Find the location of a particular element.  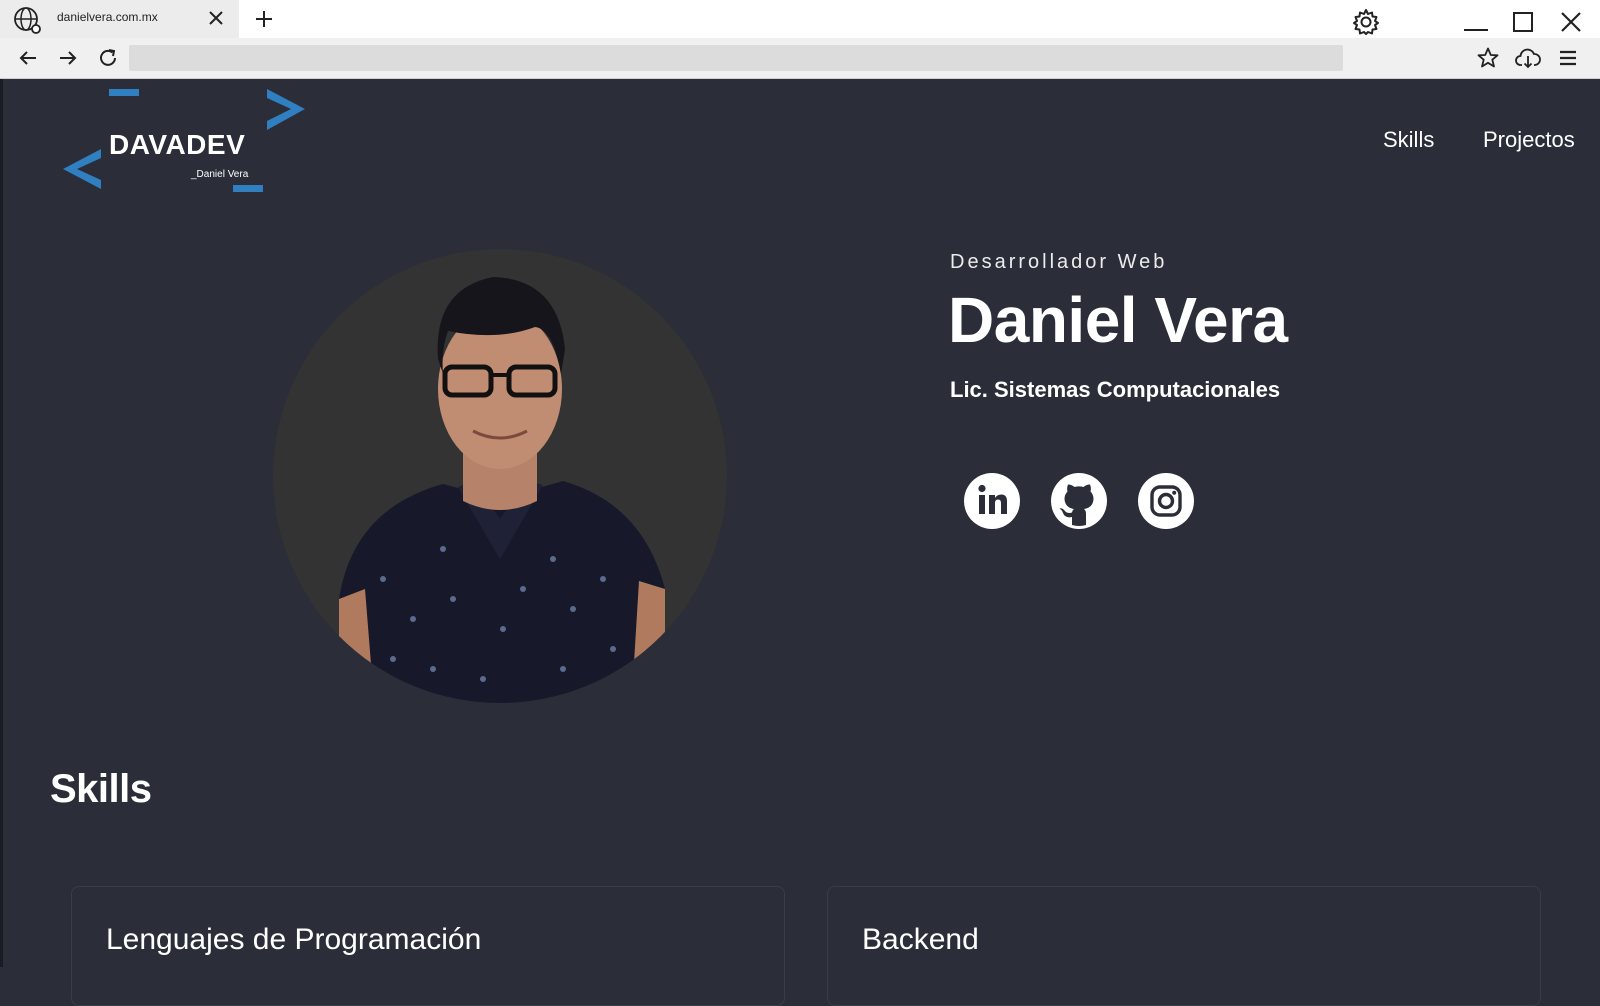

globe-icon is located at coordinates (27, 20).